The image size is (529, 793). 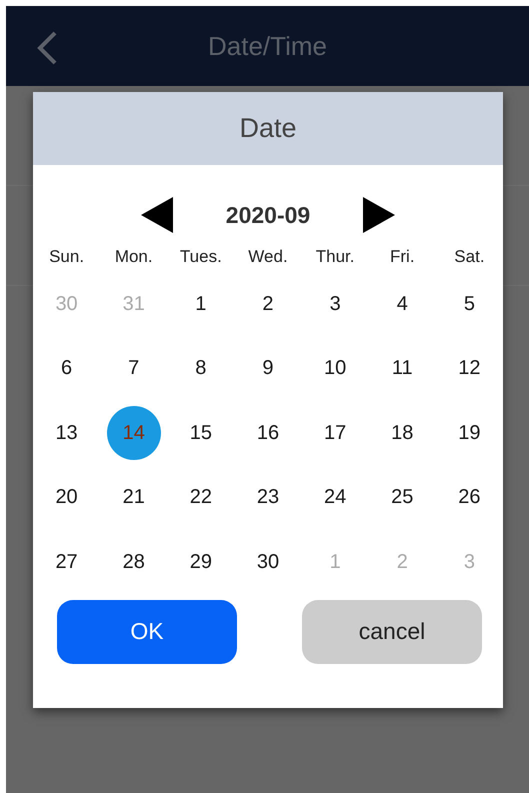 I want to click on weekday-label: Tues., so click(x=200, y=257).